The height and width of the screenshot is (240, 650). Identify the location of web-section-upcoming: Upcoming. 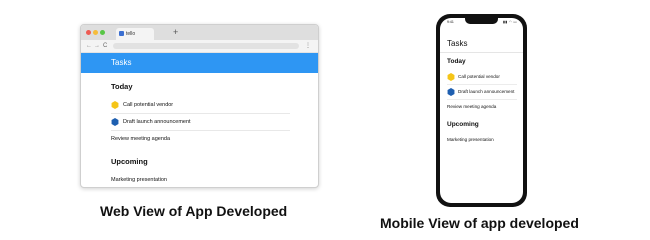
(129, 161).